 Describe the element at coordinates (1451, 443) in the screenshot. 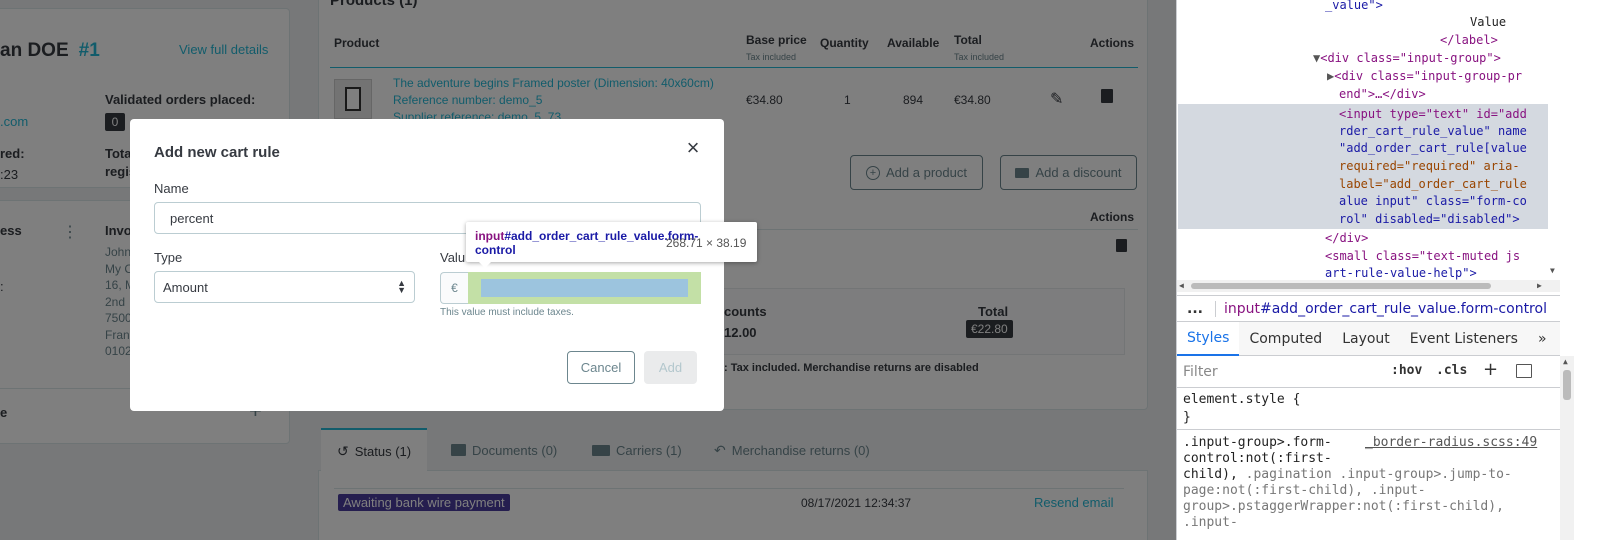

I see `rule-source-link: _border-radius.scss:49` at that location.